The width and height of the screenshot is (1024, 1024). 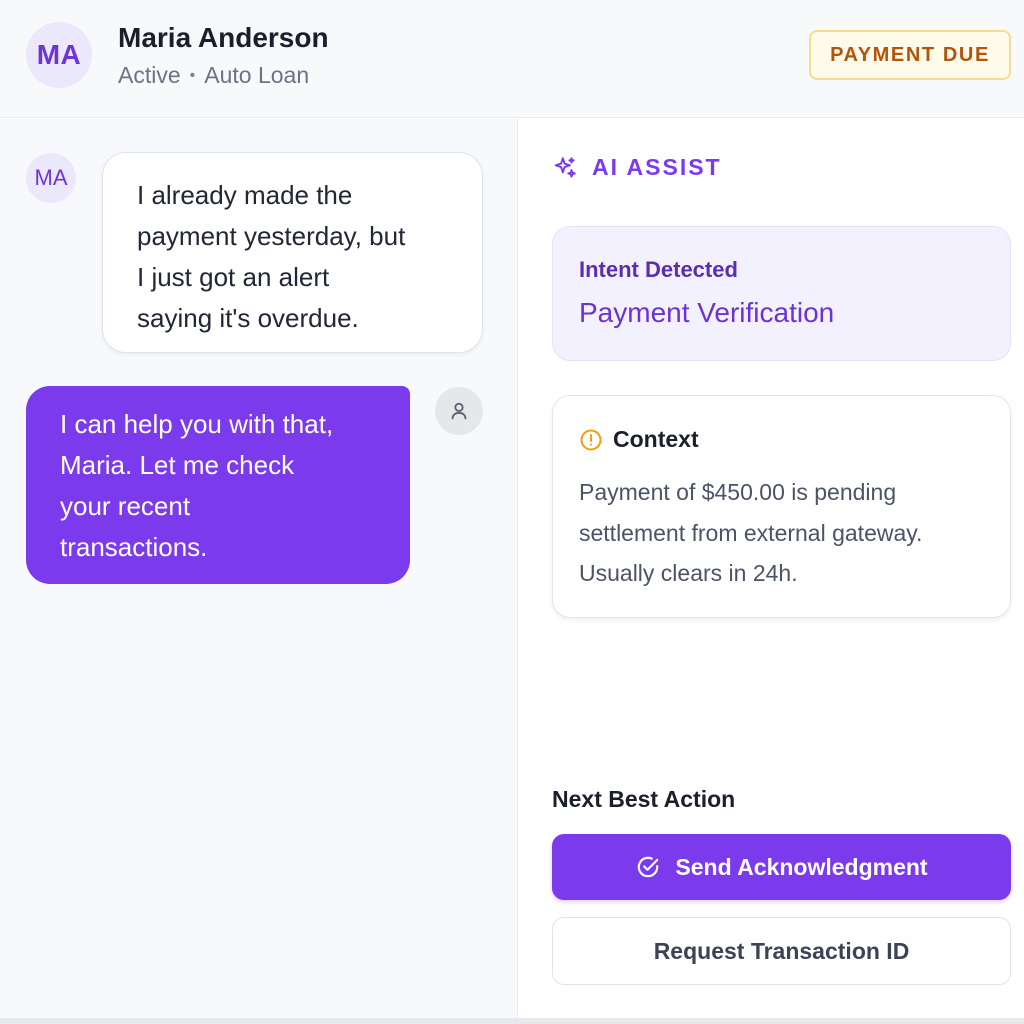 What do you see at coordinates (910, 55) in the screenshot?
I see `payment-status-badge: PAYMENT DUE` at bounding box center [910, 55].